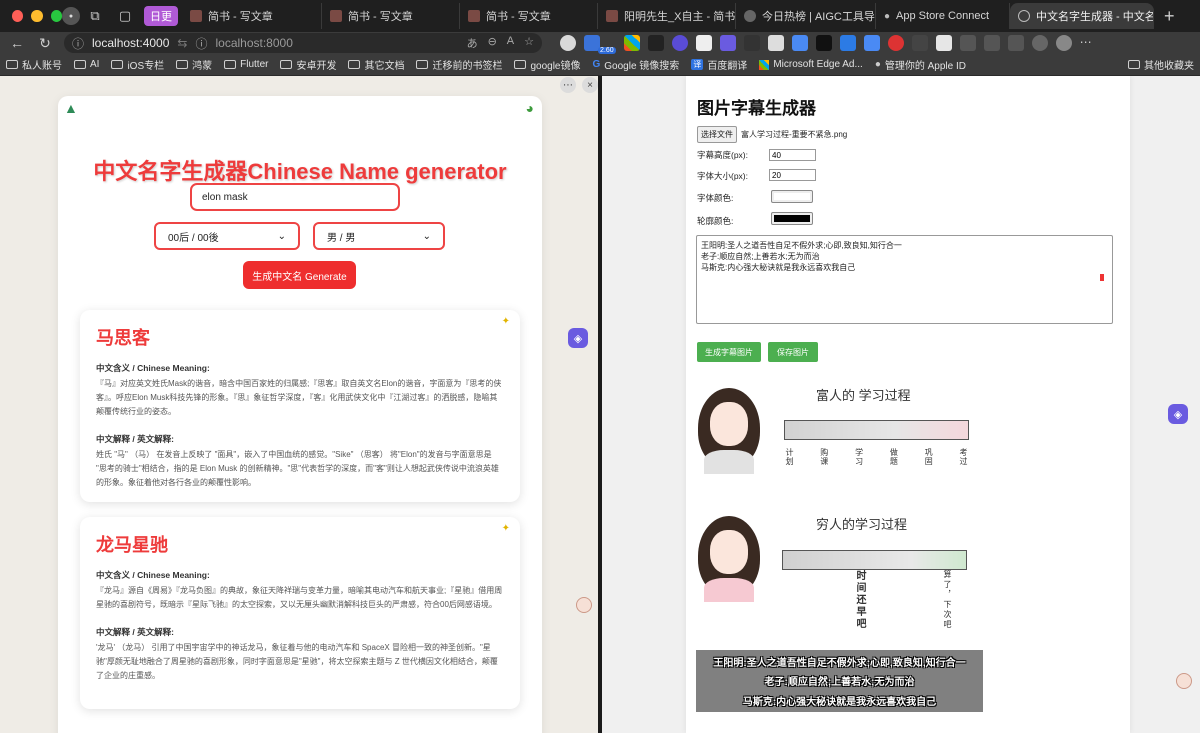  I want to click on bookmark-folder-ai: AI, so click(86, 64).